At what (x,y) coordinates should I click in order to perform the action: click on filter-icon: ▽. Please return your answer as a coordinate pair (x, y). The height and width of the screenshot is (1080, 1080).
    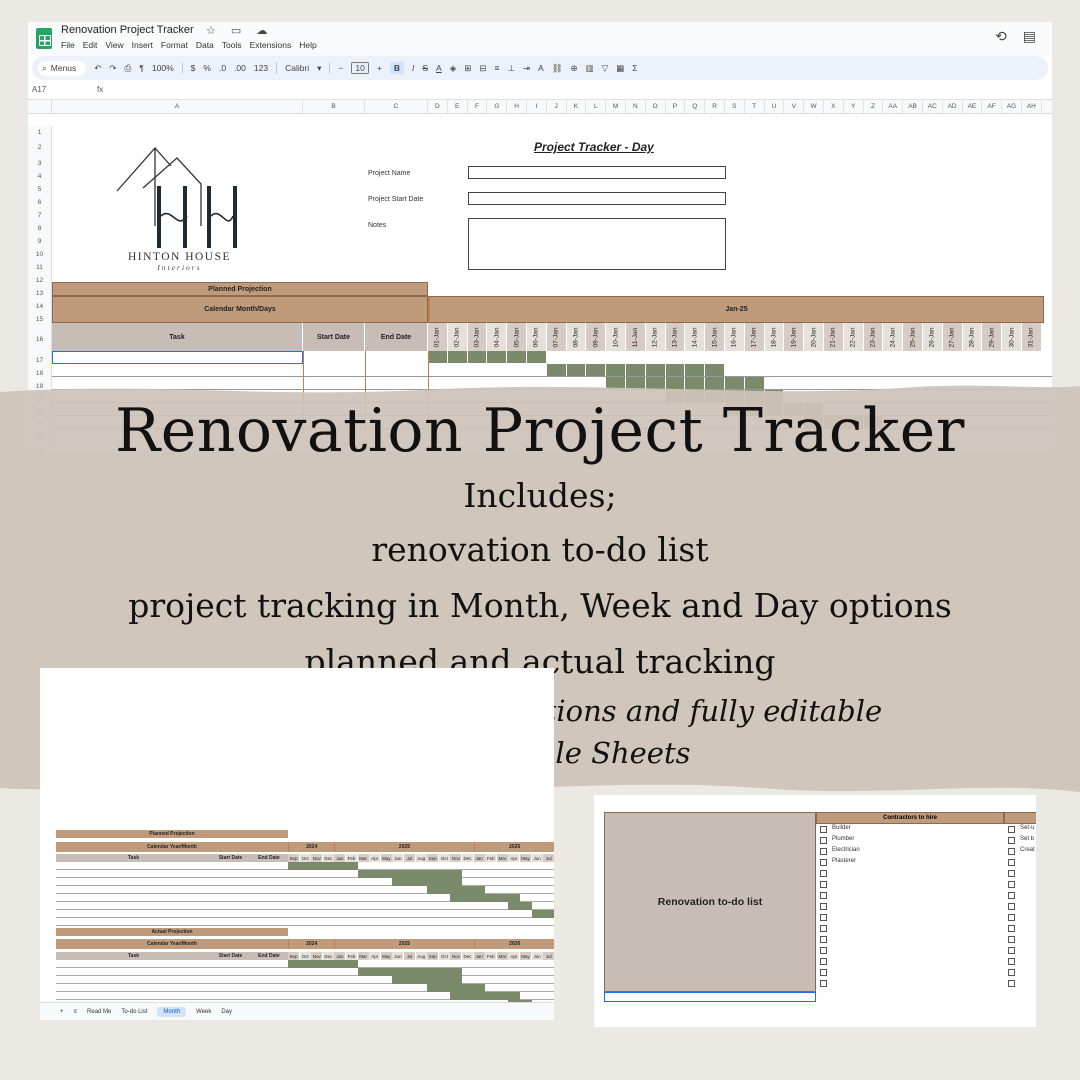
    Looking at the image, I should click on (605, 68).